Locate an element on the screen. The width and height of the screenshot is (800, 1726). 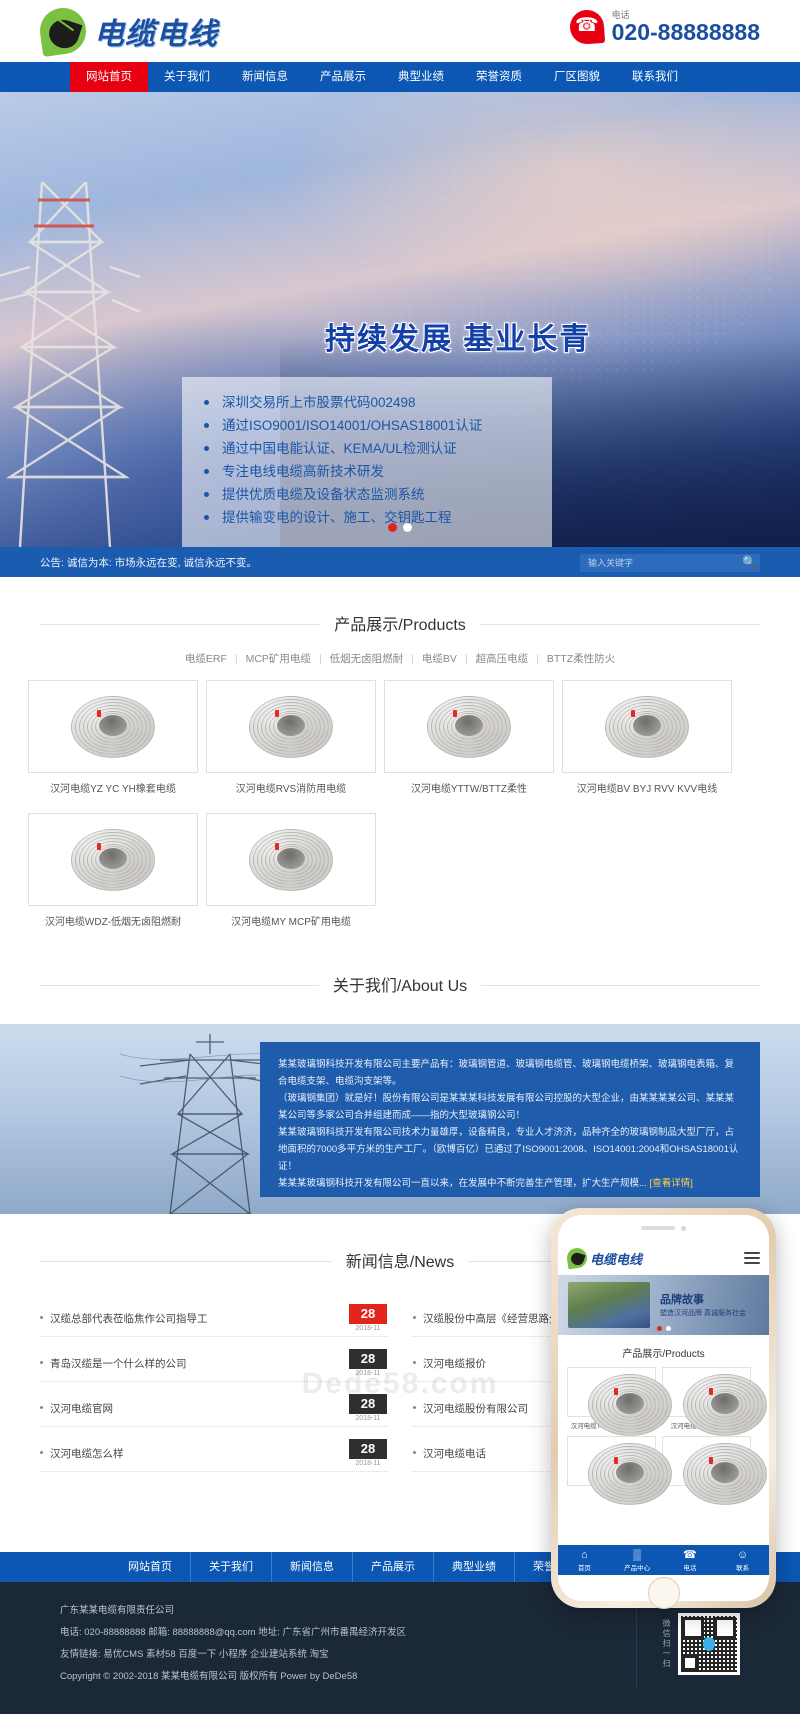
news-item: 汉河电缆怎么样 28 2018-11 is located at coordinates (213, 1449).